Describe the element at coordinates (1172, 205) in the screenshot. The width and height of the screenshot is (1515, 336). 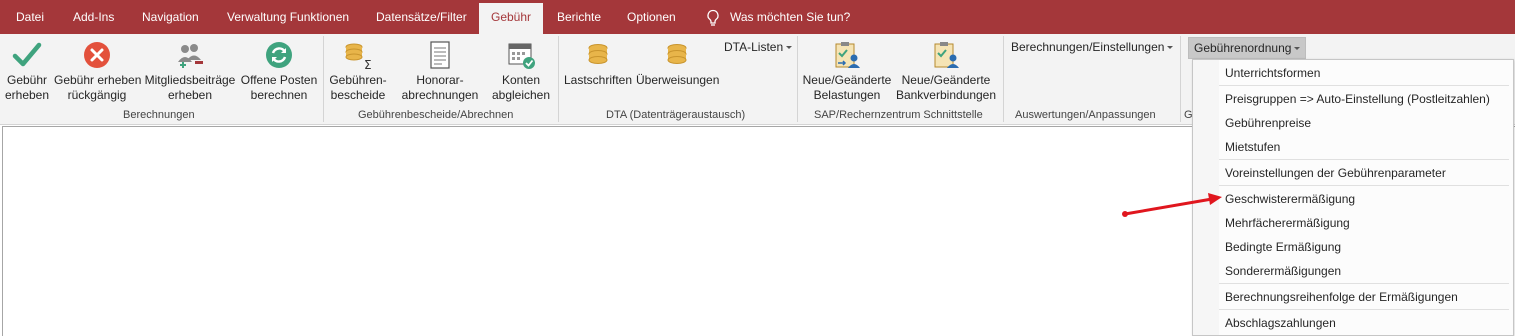
I see `annotation-arrow-icon` at that location.